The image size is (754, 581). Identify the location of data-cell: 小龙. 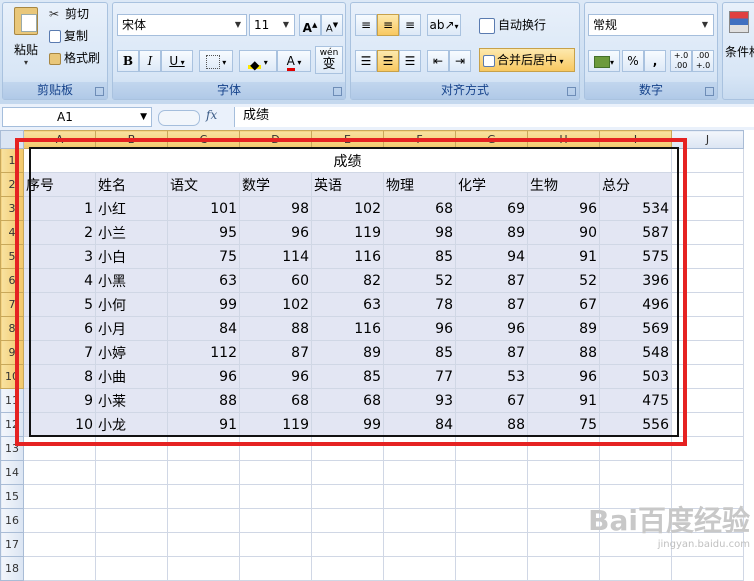
(131, 424).